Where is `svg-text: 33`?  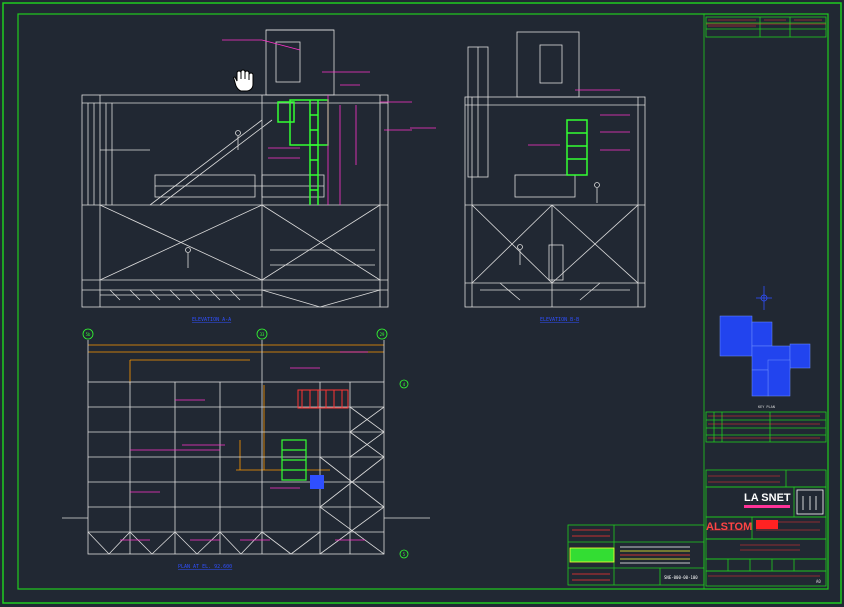
svg-text: 33 is located at coordinates (262, 334).